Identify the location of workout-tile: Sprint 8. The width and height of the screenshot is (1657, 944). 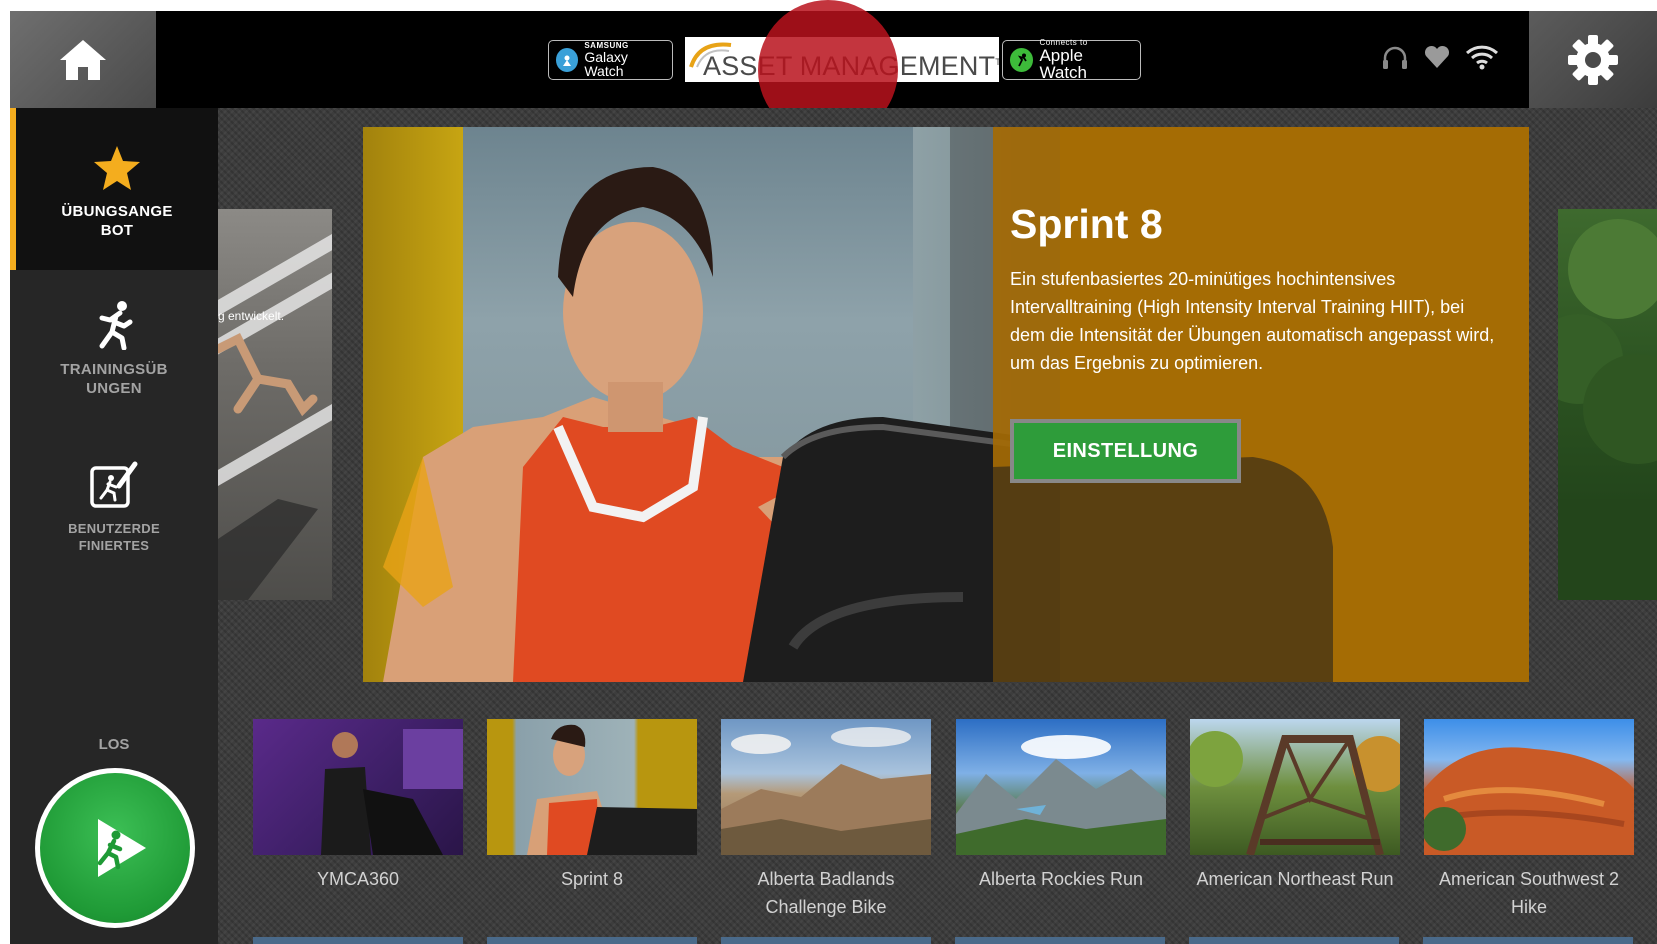
(592, 806).